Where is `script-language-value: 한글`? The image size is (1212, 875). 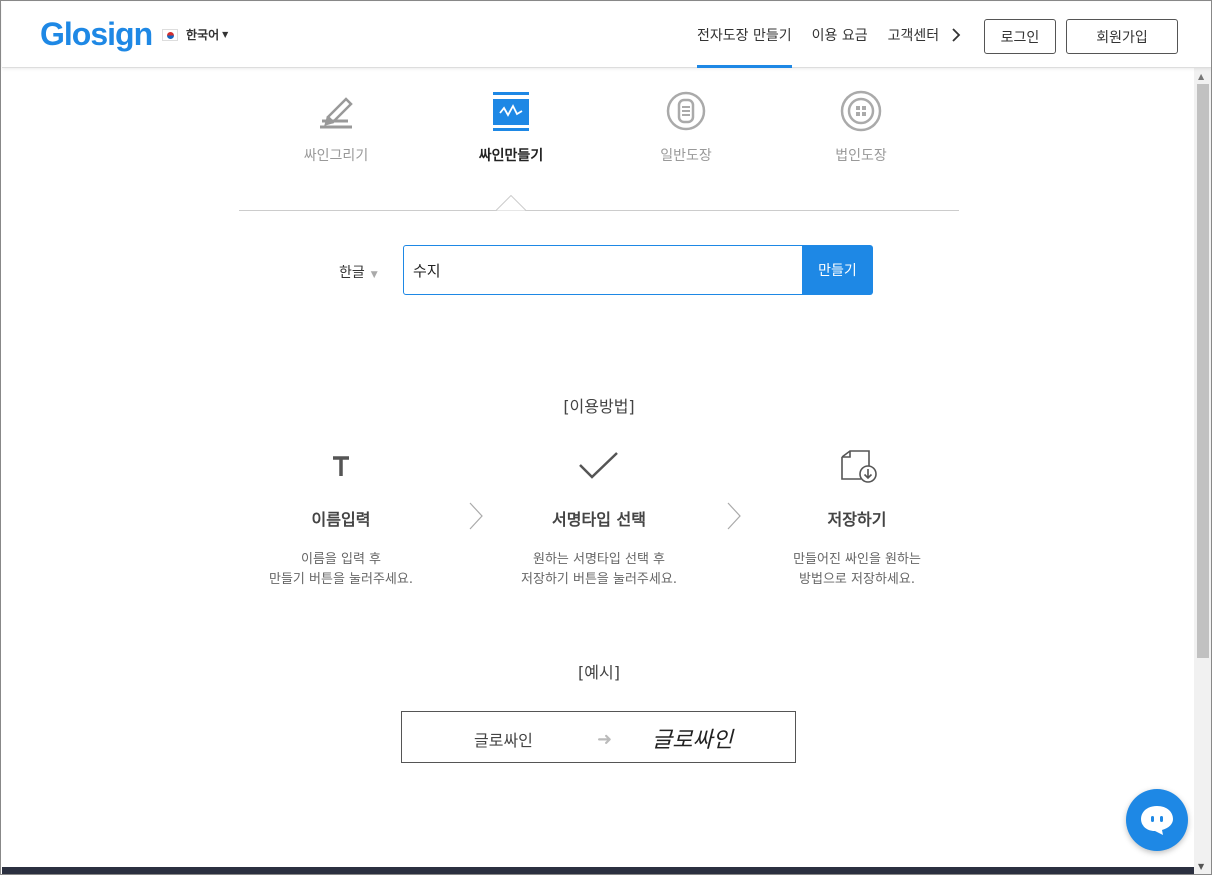 script-language-value: 한글 is located at coordinates (352, 273).